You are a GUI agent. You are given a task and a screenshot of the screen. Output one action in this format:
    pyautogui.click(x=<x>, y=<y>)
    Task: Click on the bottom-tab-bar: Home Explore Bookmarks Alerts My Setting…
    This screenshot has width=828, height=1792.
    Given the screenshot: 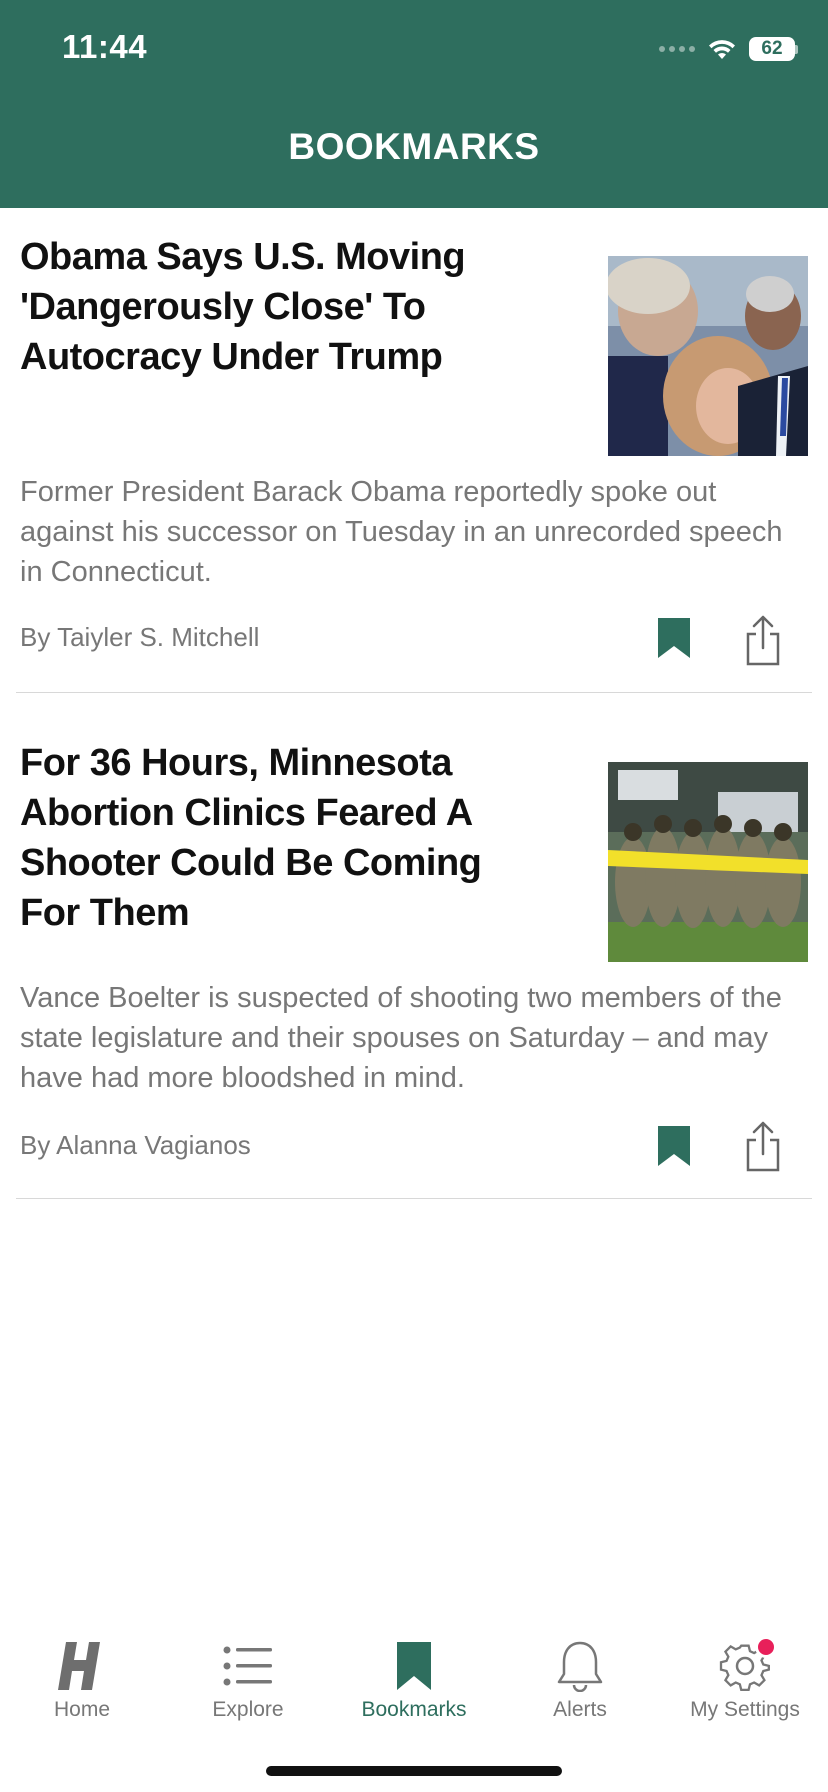 What is the action you would take?
    pyautogui.click(x=414, y=1684)
    